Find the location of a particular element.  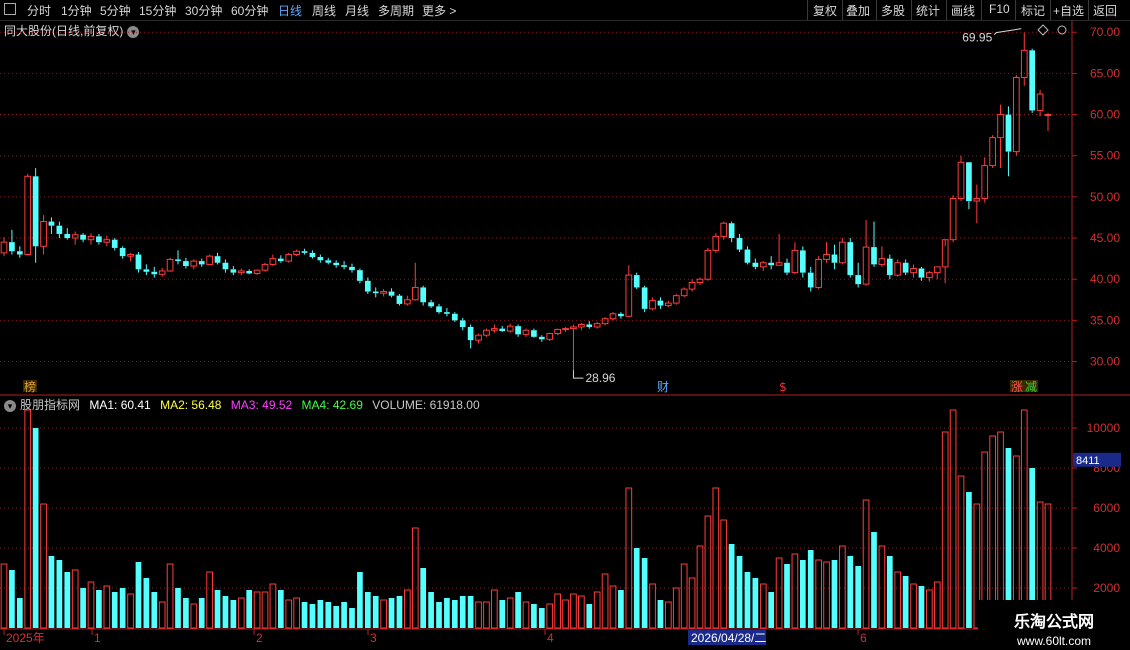

watermark-title: 乐淘公式网 is located at coordinates (1053, 622).